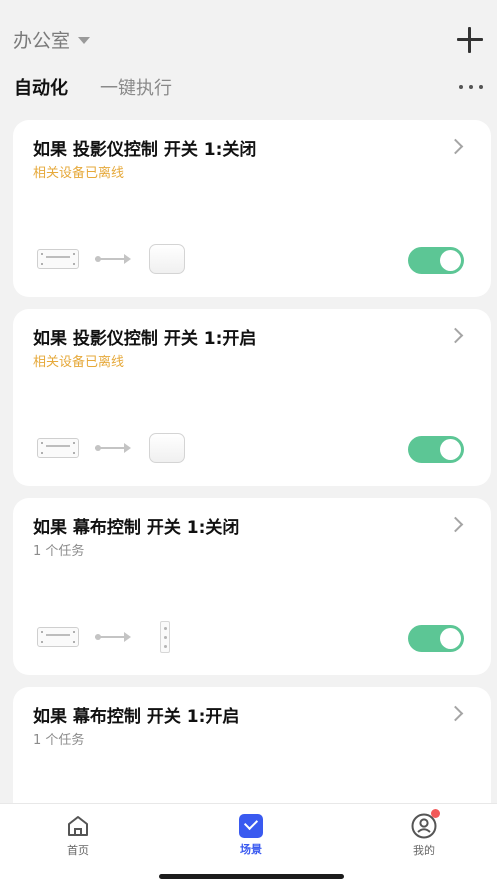  I want to click on scene-title: 如果 幕布控制 开关 1:开启, so click(136, 717).